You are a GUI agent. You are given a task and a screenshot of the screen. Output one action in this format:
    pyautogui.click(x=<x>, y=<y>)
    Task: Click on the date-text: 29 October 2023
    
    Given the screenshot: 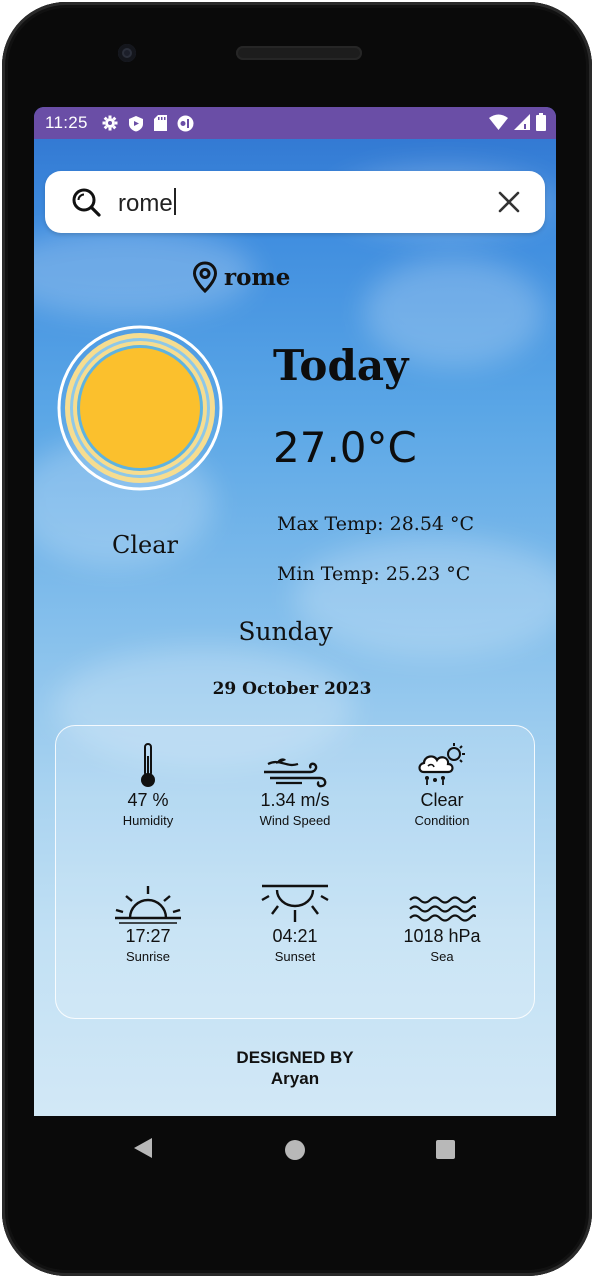 What is the action you would take?
    pyautogui.click(x=292, y=689)
    